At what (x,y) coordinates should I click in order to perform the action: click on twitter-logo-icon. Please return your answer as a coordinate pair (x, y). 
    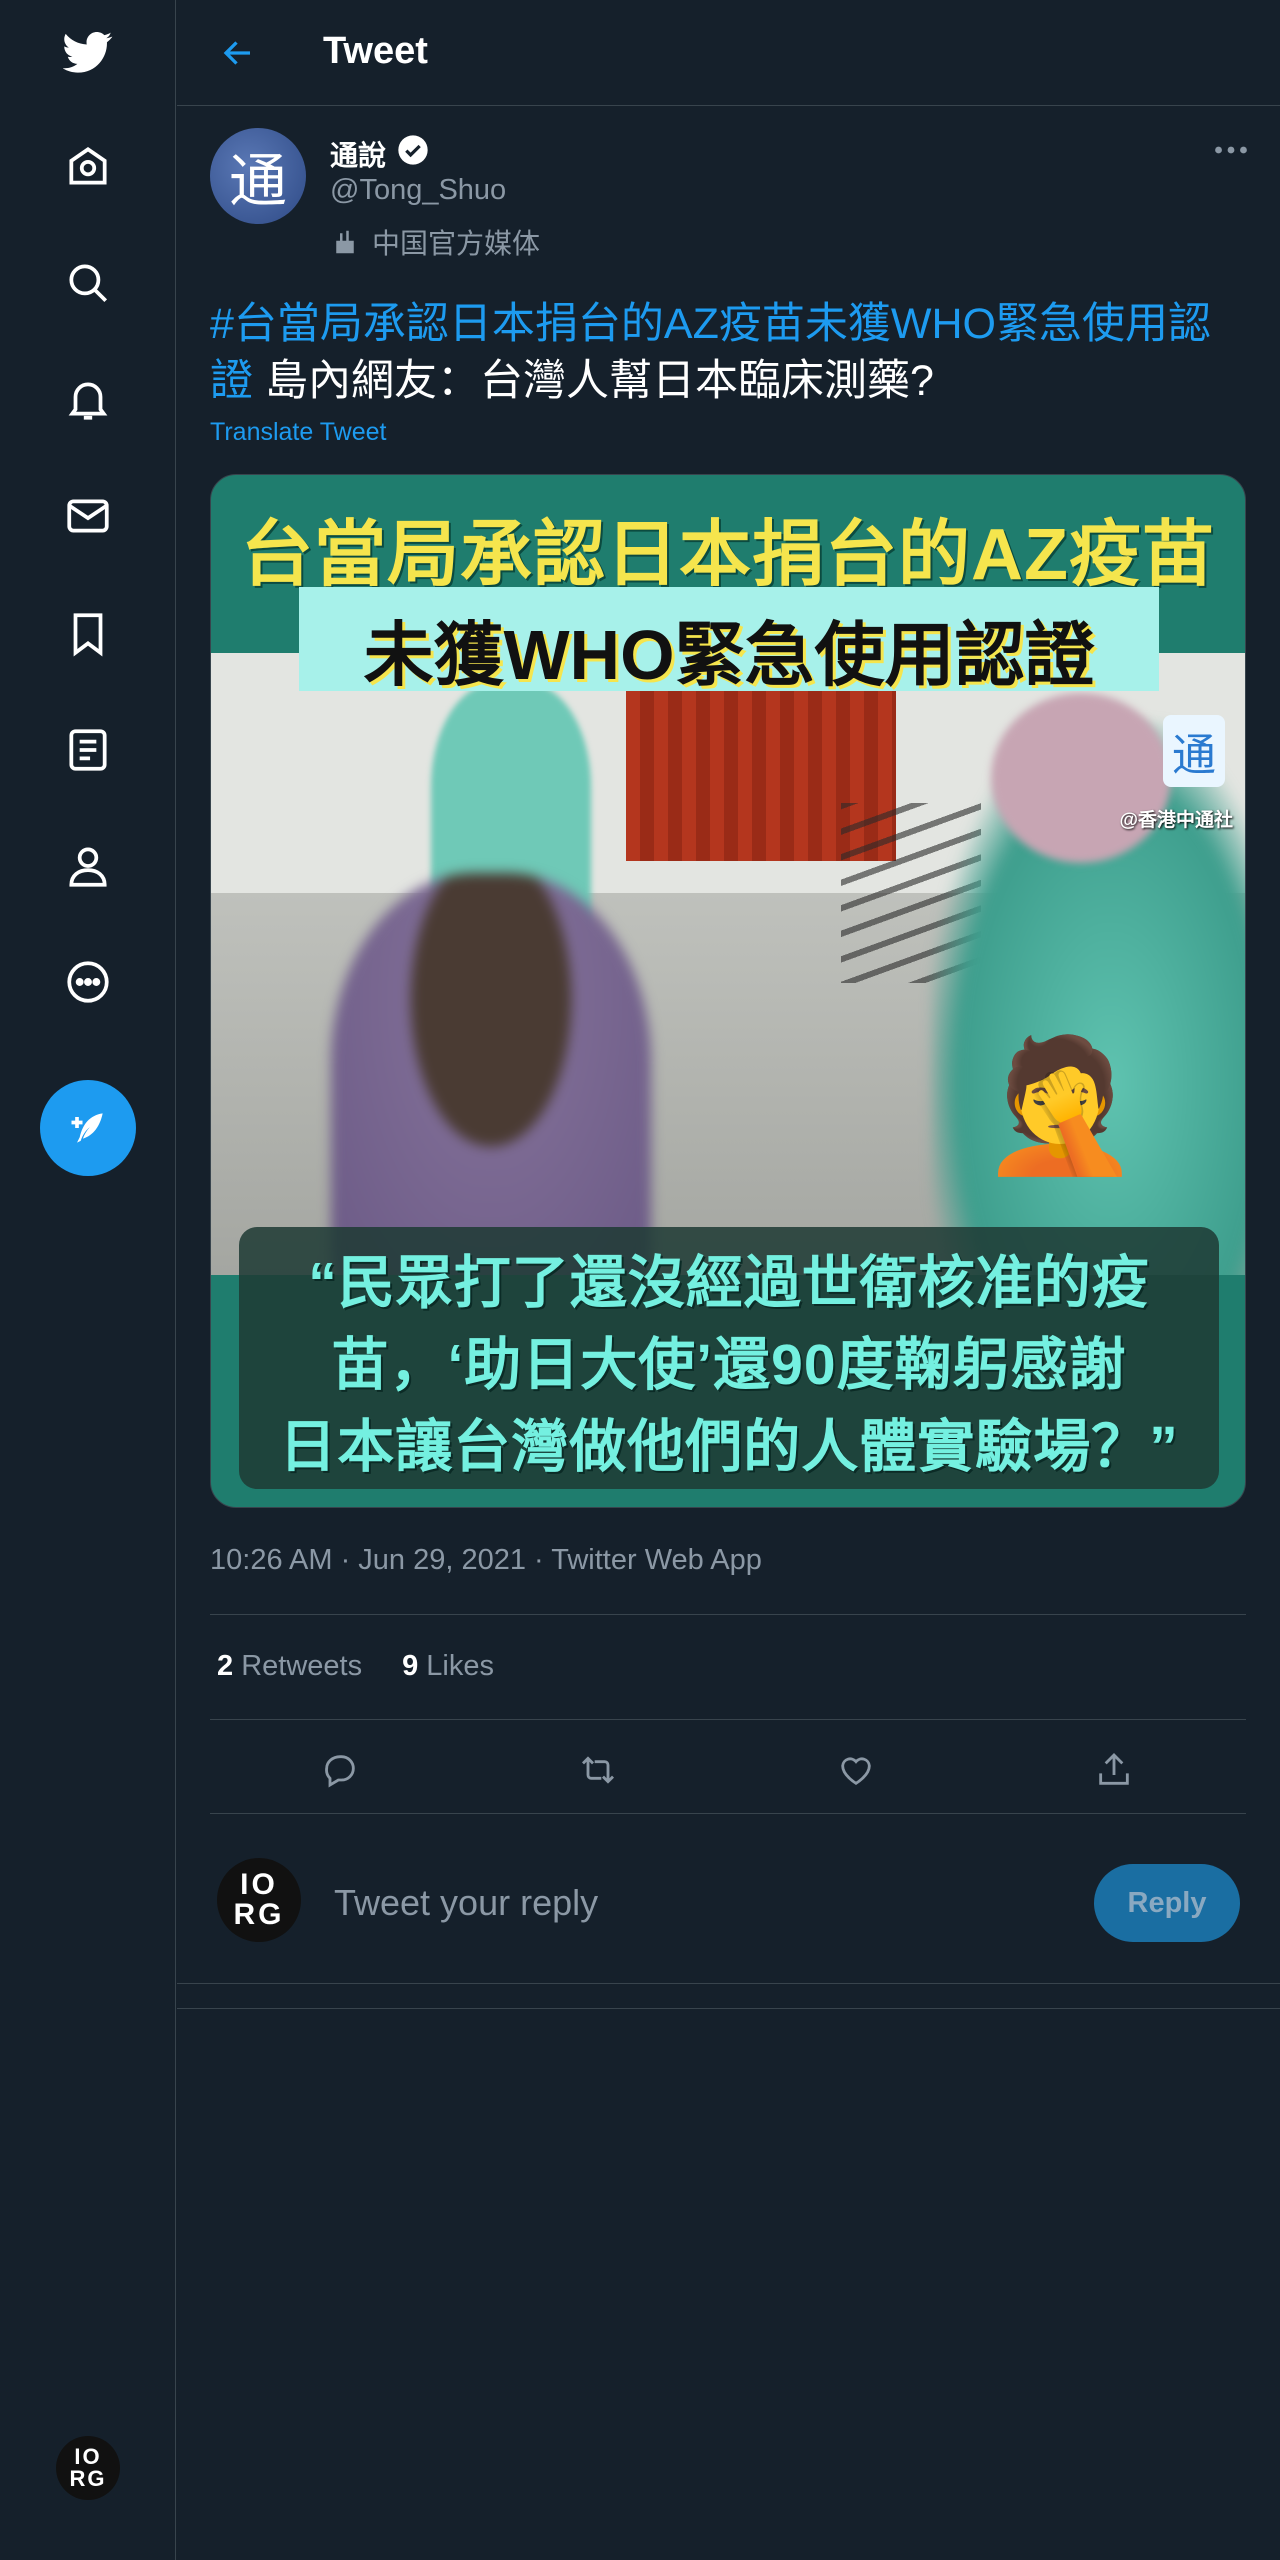
    Looking at the image, I should click on (88, 52).